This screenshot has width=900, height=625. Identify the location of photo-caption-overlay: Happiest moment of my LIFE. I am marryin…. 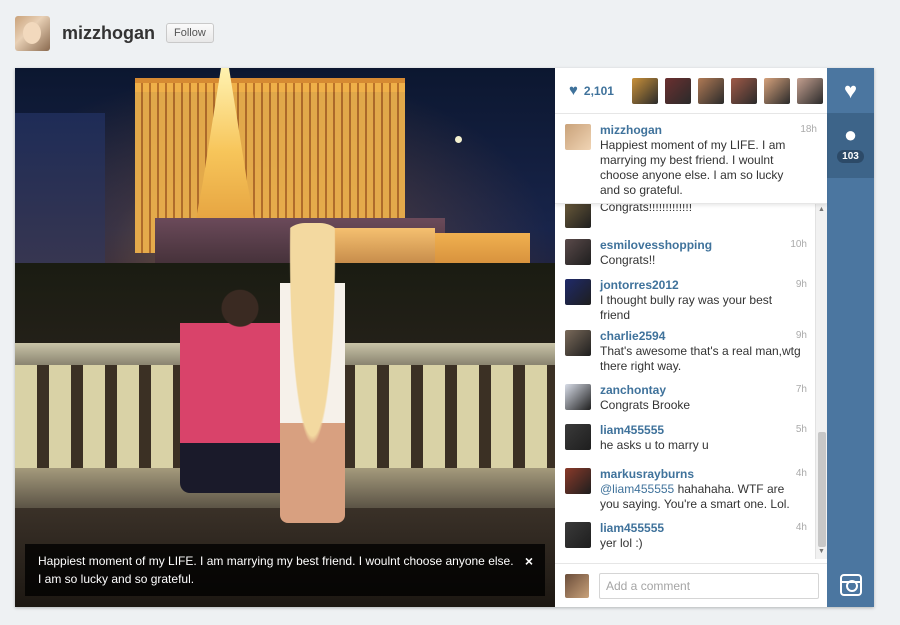
(285, 570).